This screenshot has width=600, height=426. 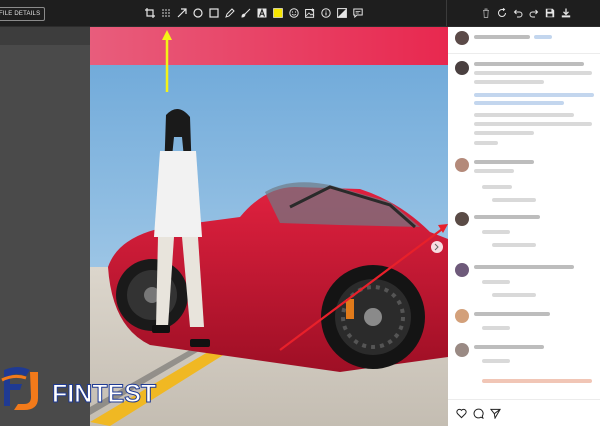 I want to click on fintest-logo: FINTEST, so click(x=90, y=391).